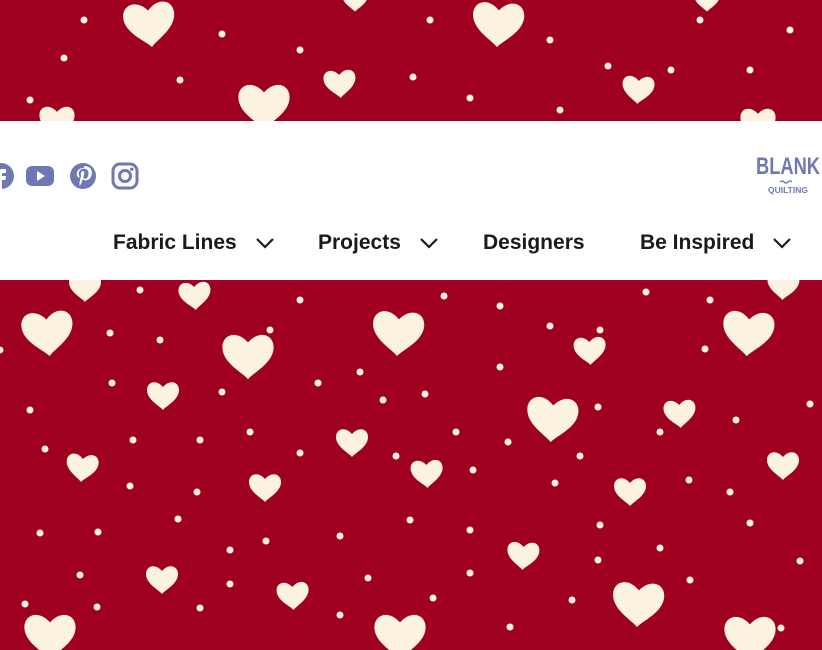  I want to click on blank-quilting-logo: BLANK QUILTING, so click(788, 174).